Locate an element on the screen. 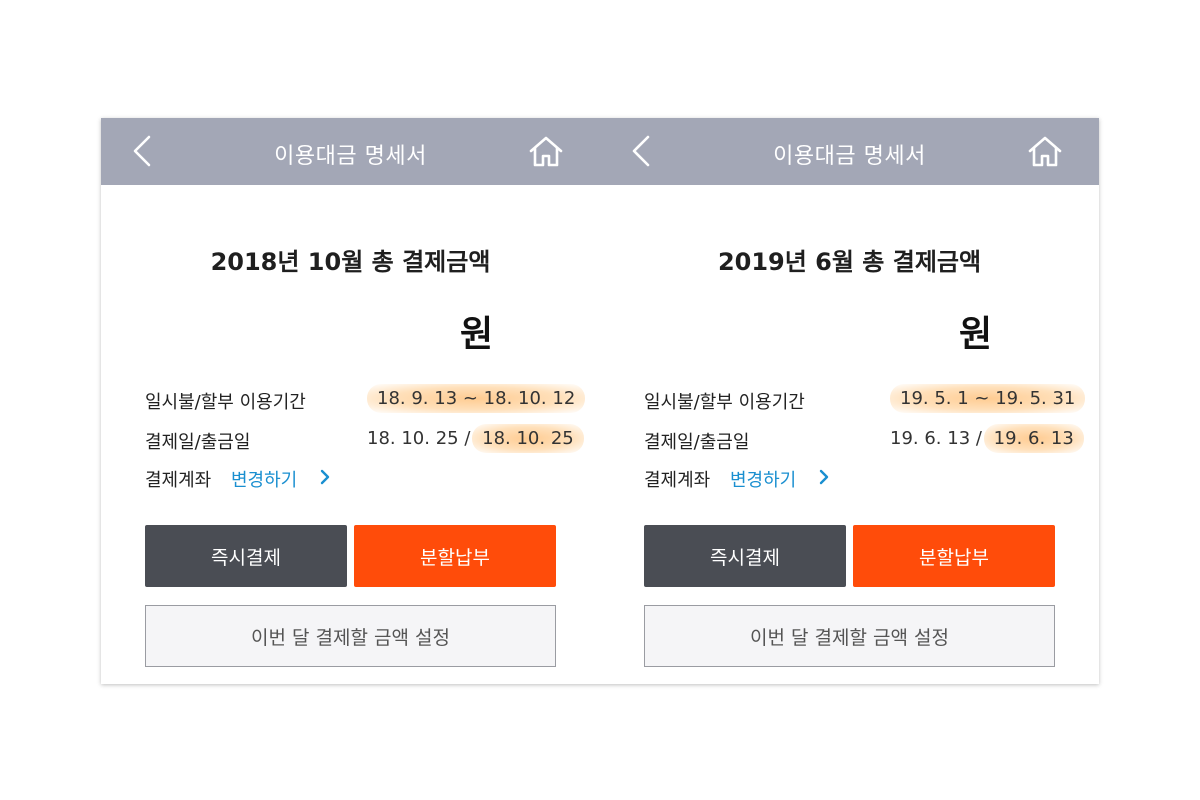  period-value: 19. 5. 1 ~ 19. 5. 31 is located at coordinates (988, 398).